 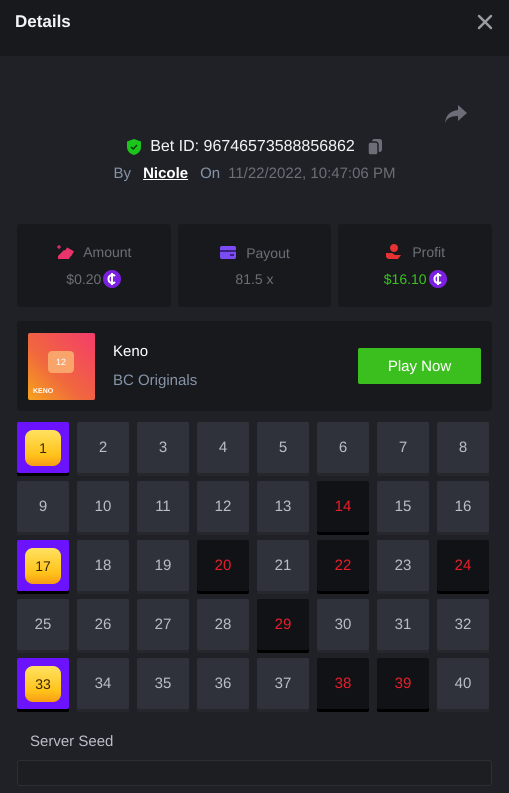 I want to click on close-icon, so click(x=485, y=22).